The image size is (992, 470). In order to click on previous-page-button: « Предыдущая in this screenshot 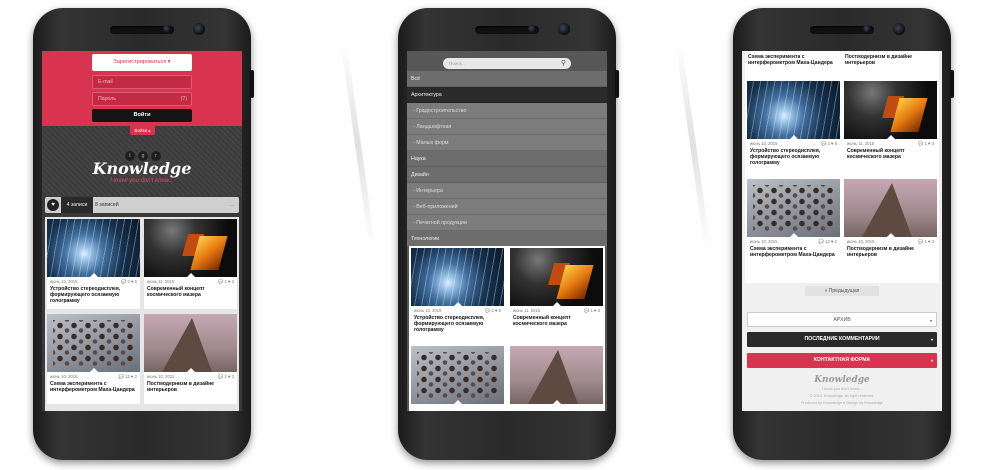, I will do `click(842, 291)`.